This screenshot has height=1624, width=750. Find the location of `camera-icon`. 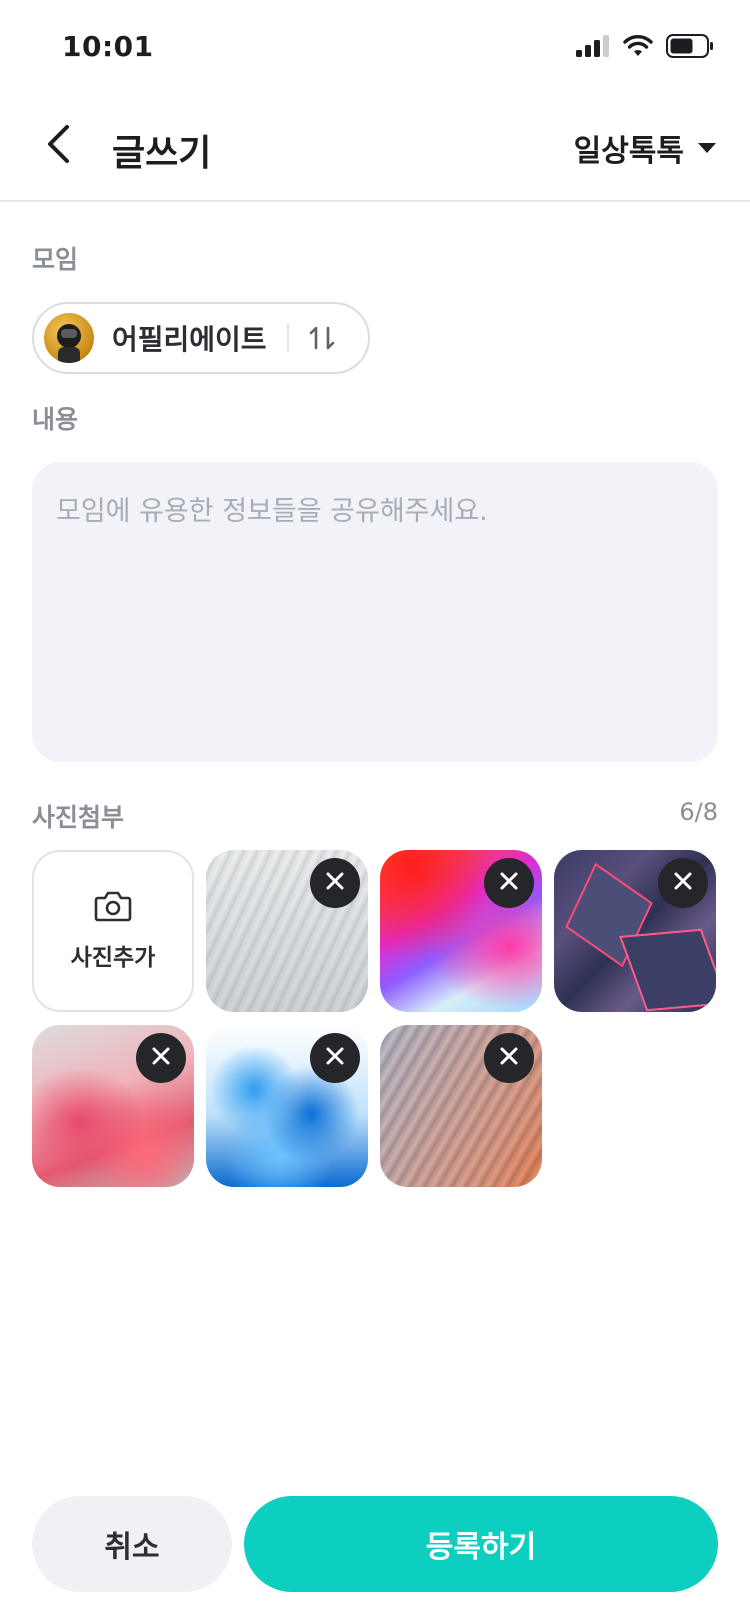

camera-icon is located at coordinates (113, 908).